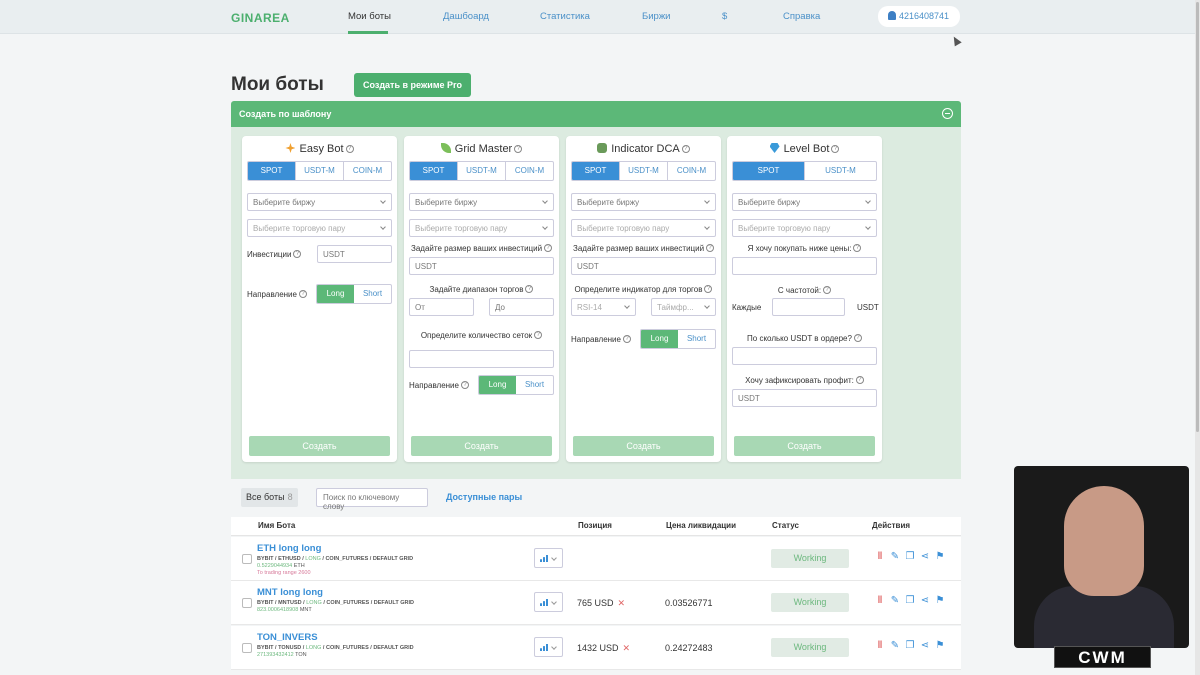 This screenshot has height=675, width=1200. Describe the element at coordinates (804, 356) in the screenshot. I see `per-order-input` at that location.